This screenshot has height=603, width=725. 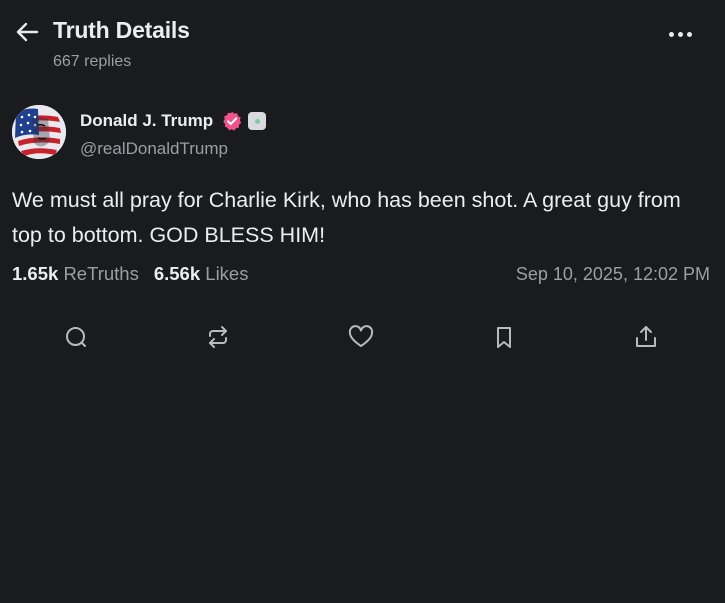 What do you see at coordinates (671, 34) in the screenshot?
I see `more-dots-icon` at bounding box center [671, 34].